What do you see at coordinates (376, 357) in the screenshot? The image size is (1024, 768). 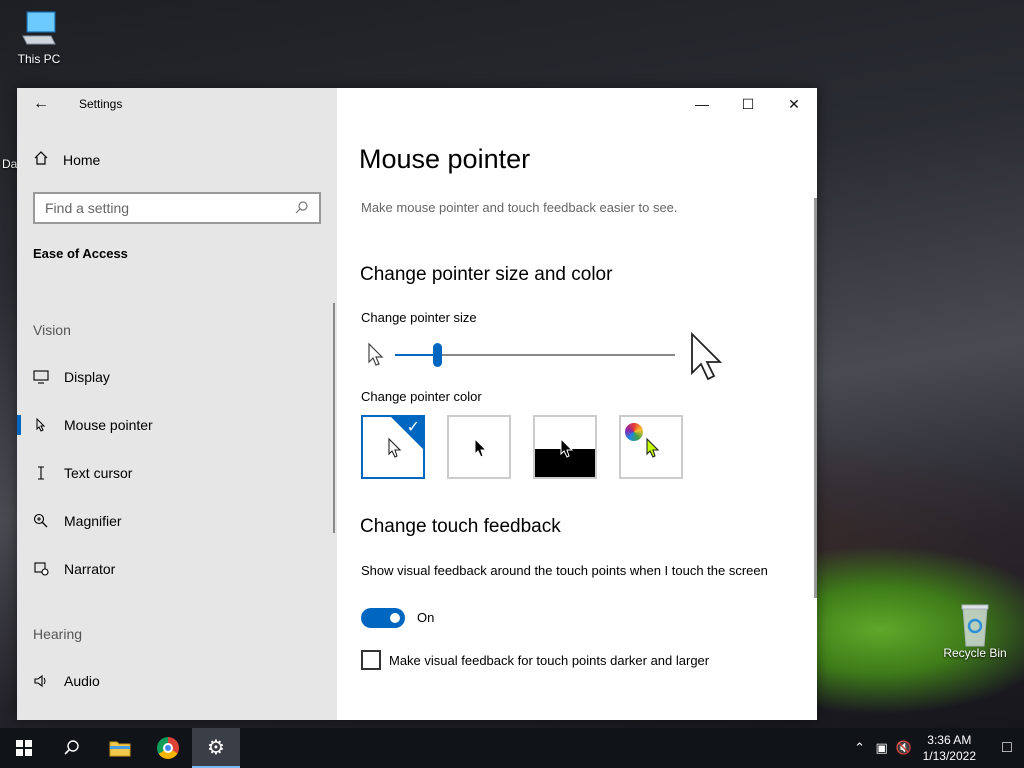 I see `small-pointer-icon` at bounding box center [376, 357].